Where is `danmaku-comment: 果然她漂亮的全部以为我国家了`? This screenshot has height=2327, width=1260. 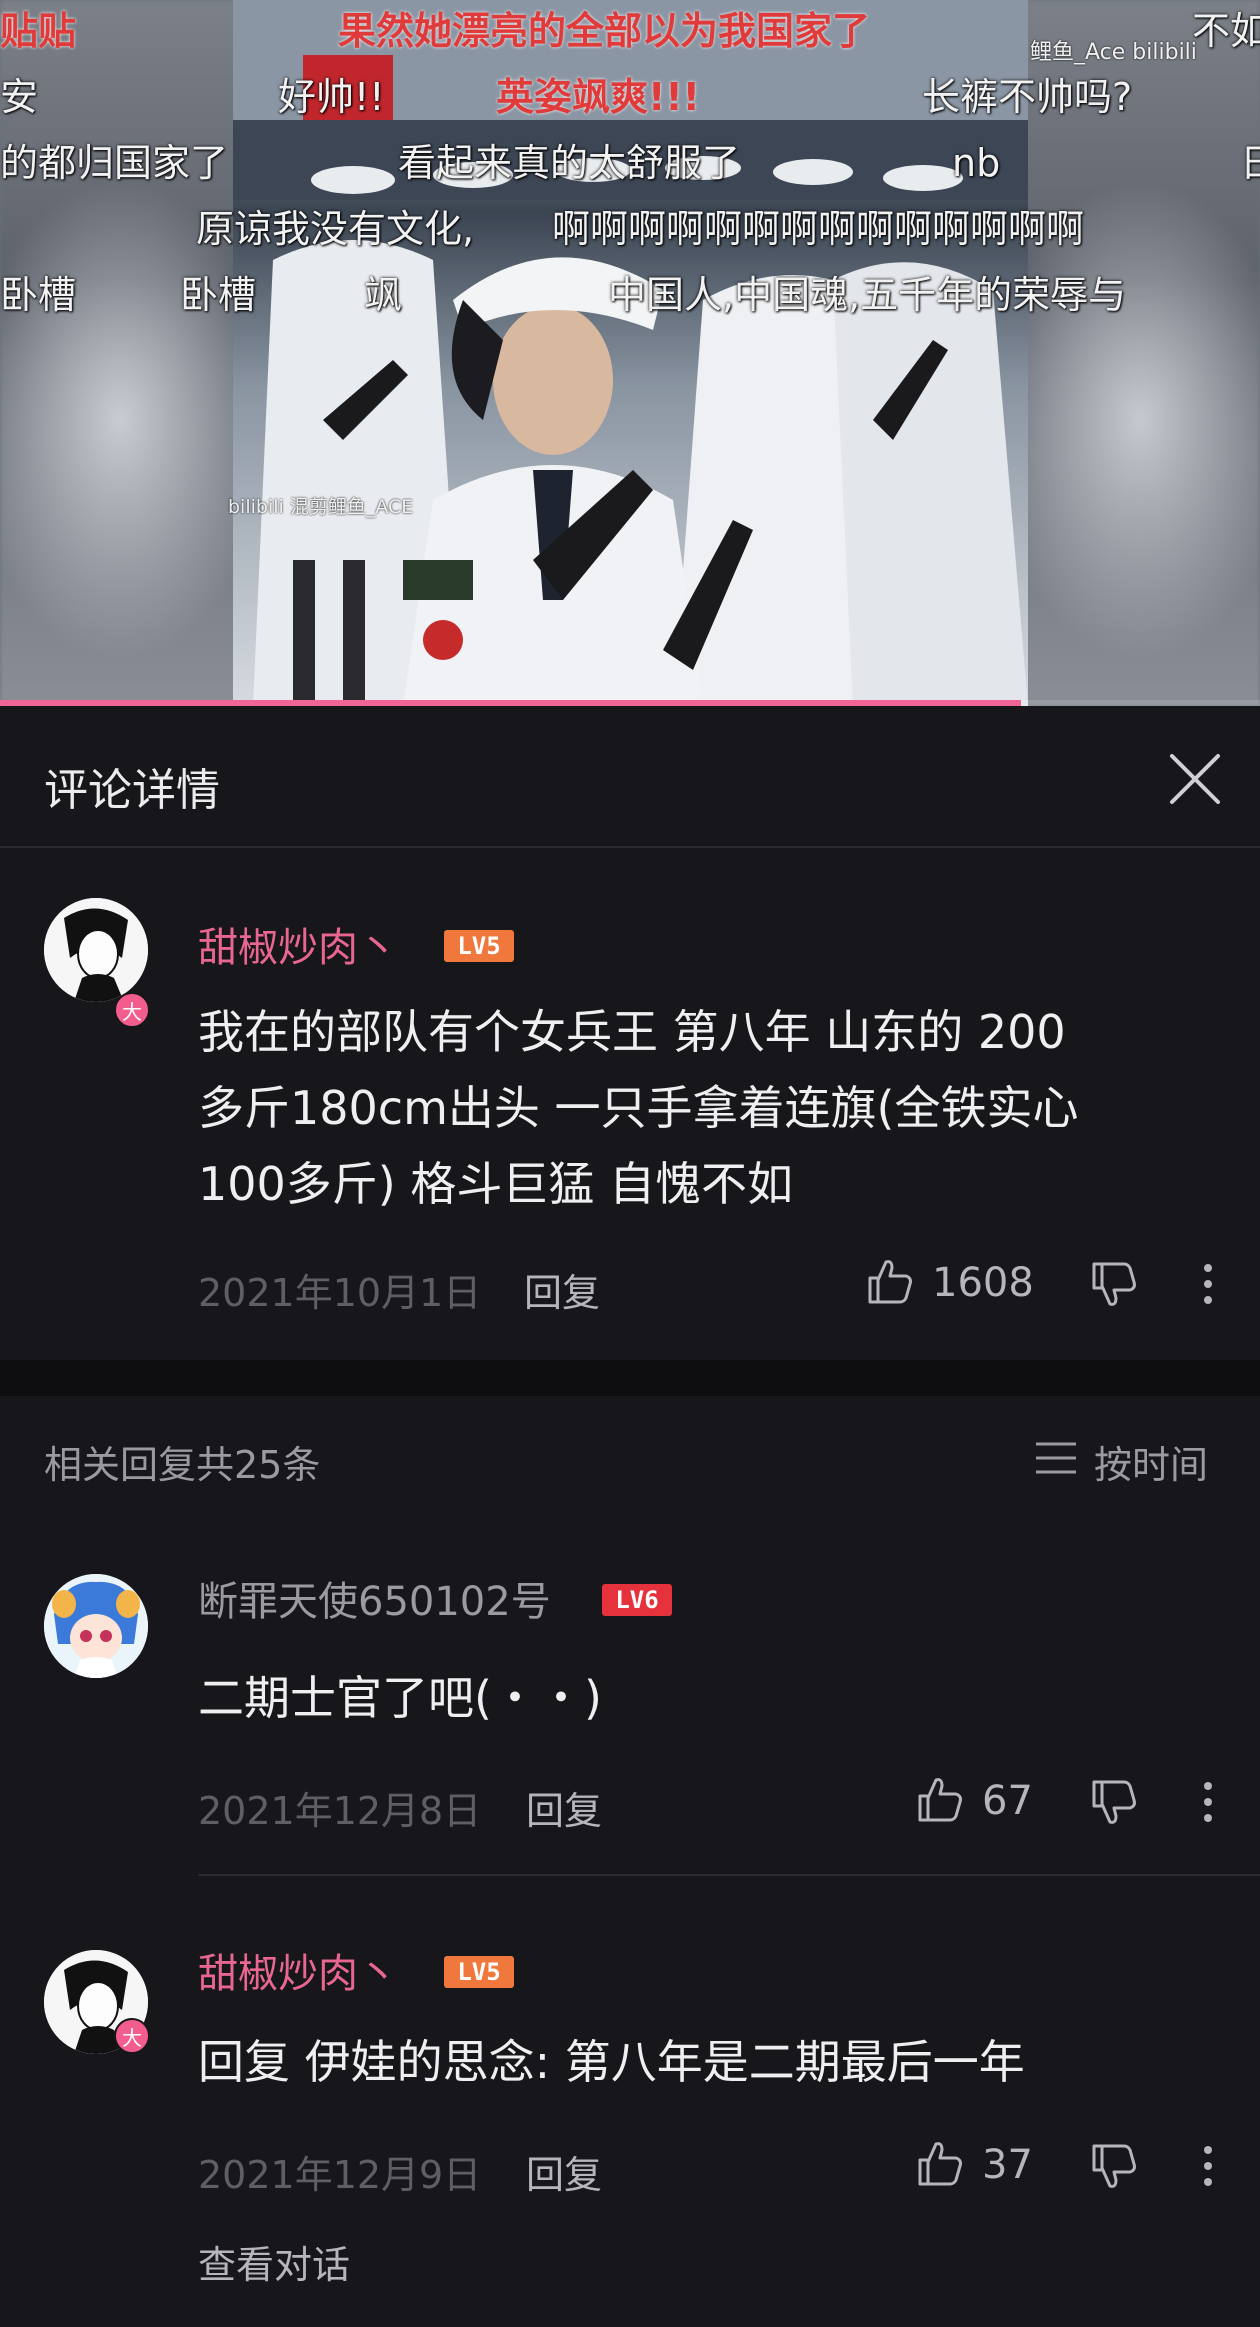
danmaku-comment: 果然她漂亮的全部以为我国家了 is located at coordinates (604, 31).